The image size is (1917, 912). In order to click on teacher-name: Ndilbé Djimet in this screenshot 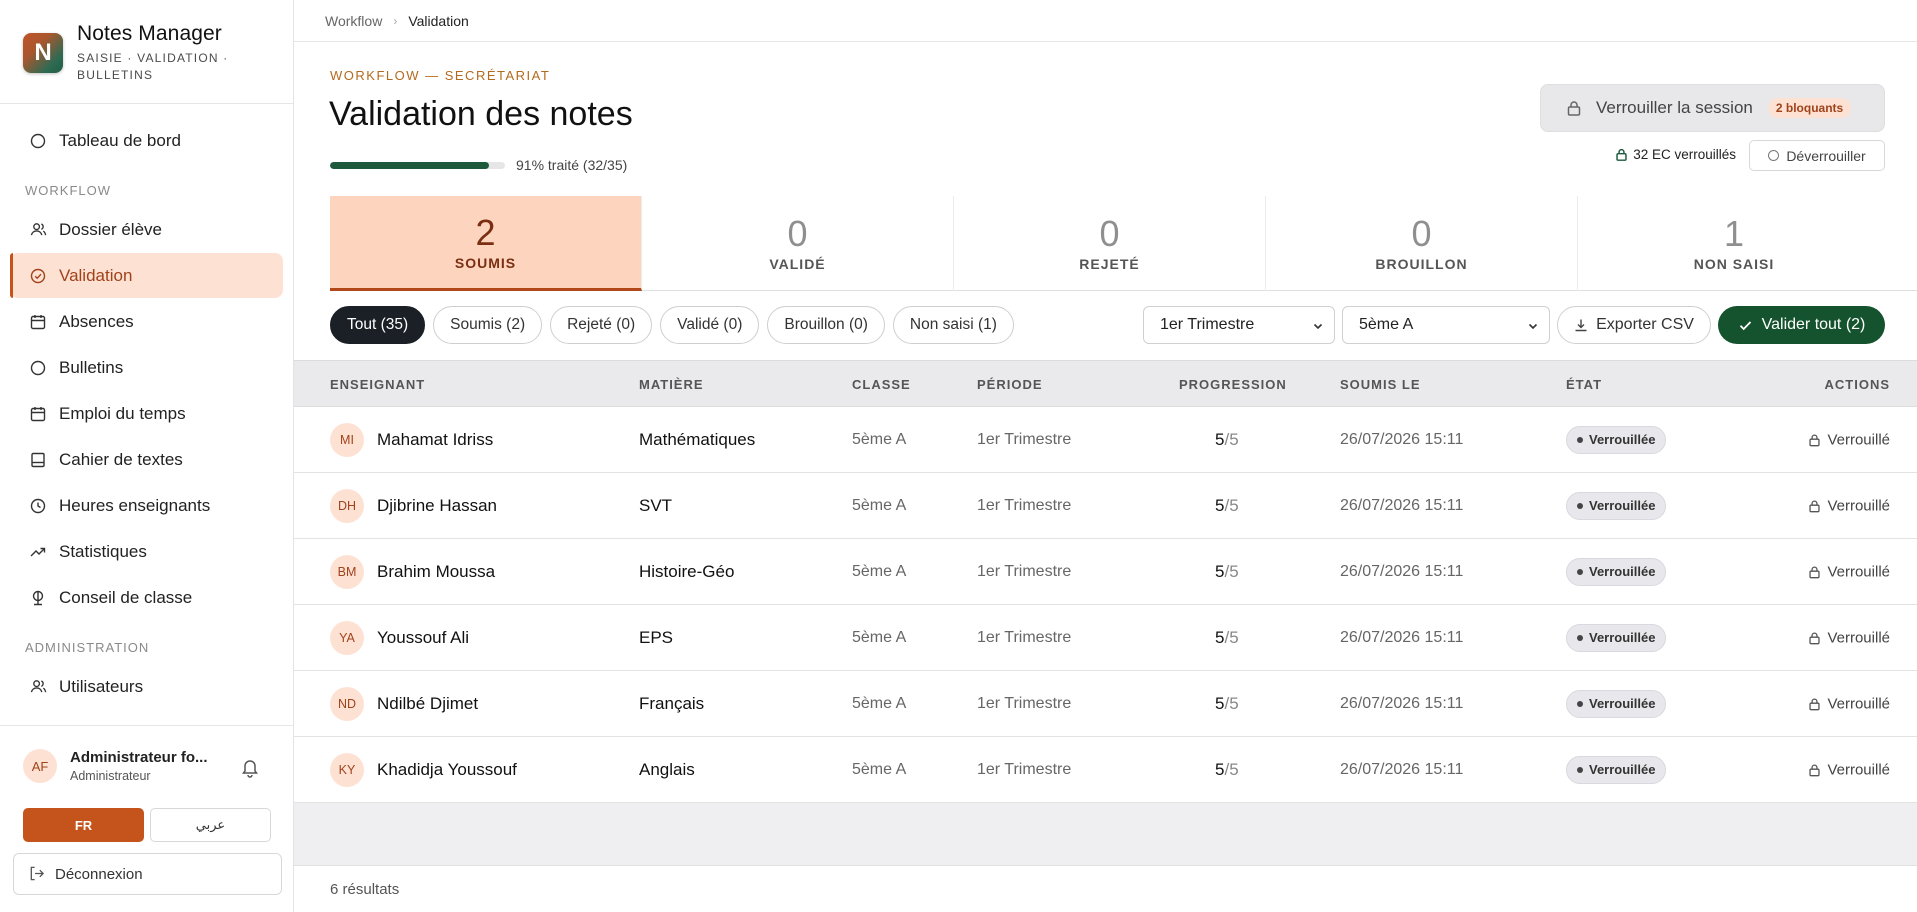, I will do `click(428, 703)`.